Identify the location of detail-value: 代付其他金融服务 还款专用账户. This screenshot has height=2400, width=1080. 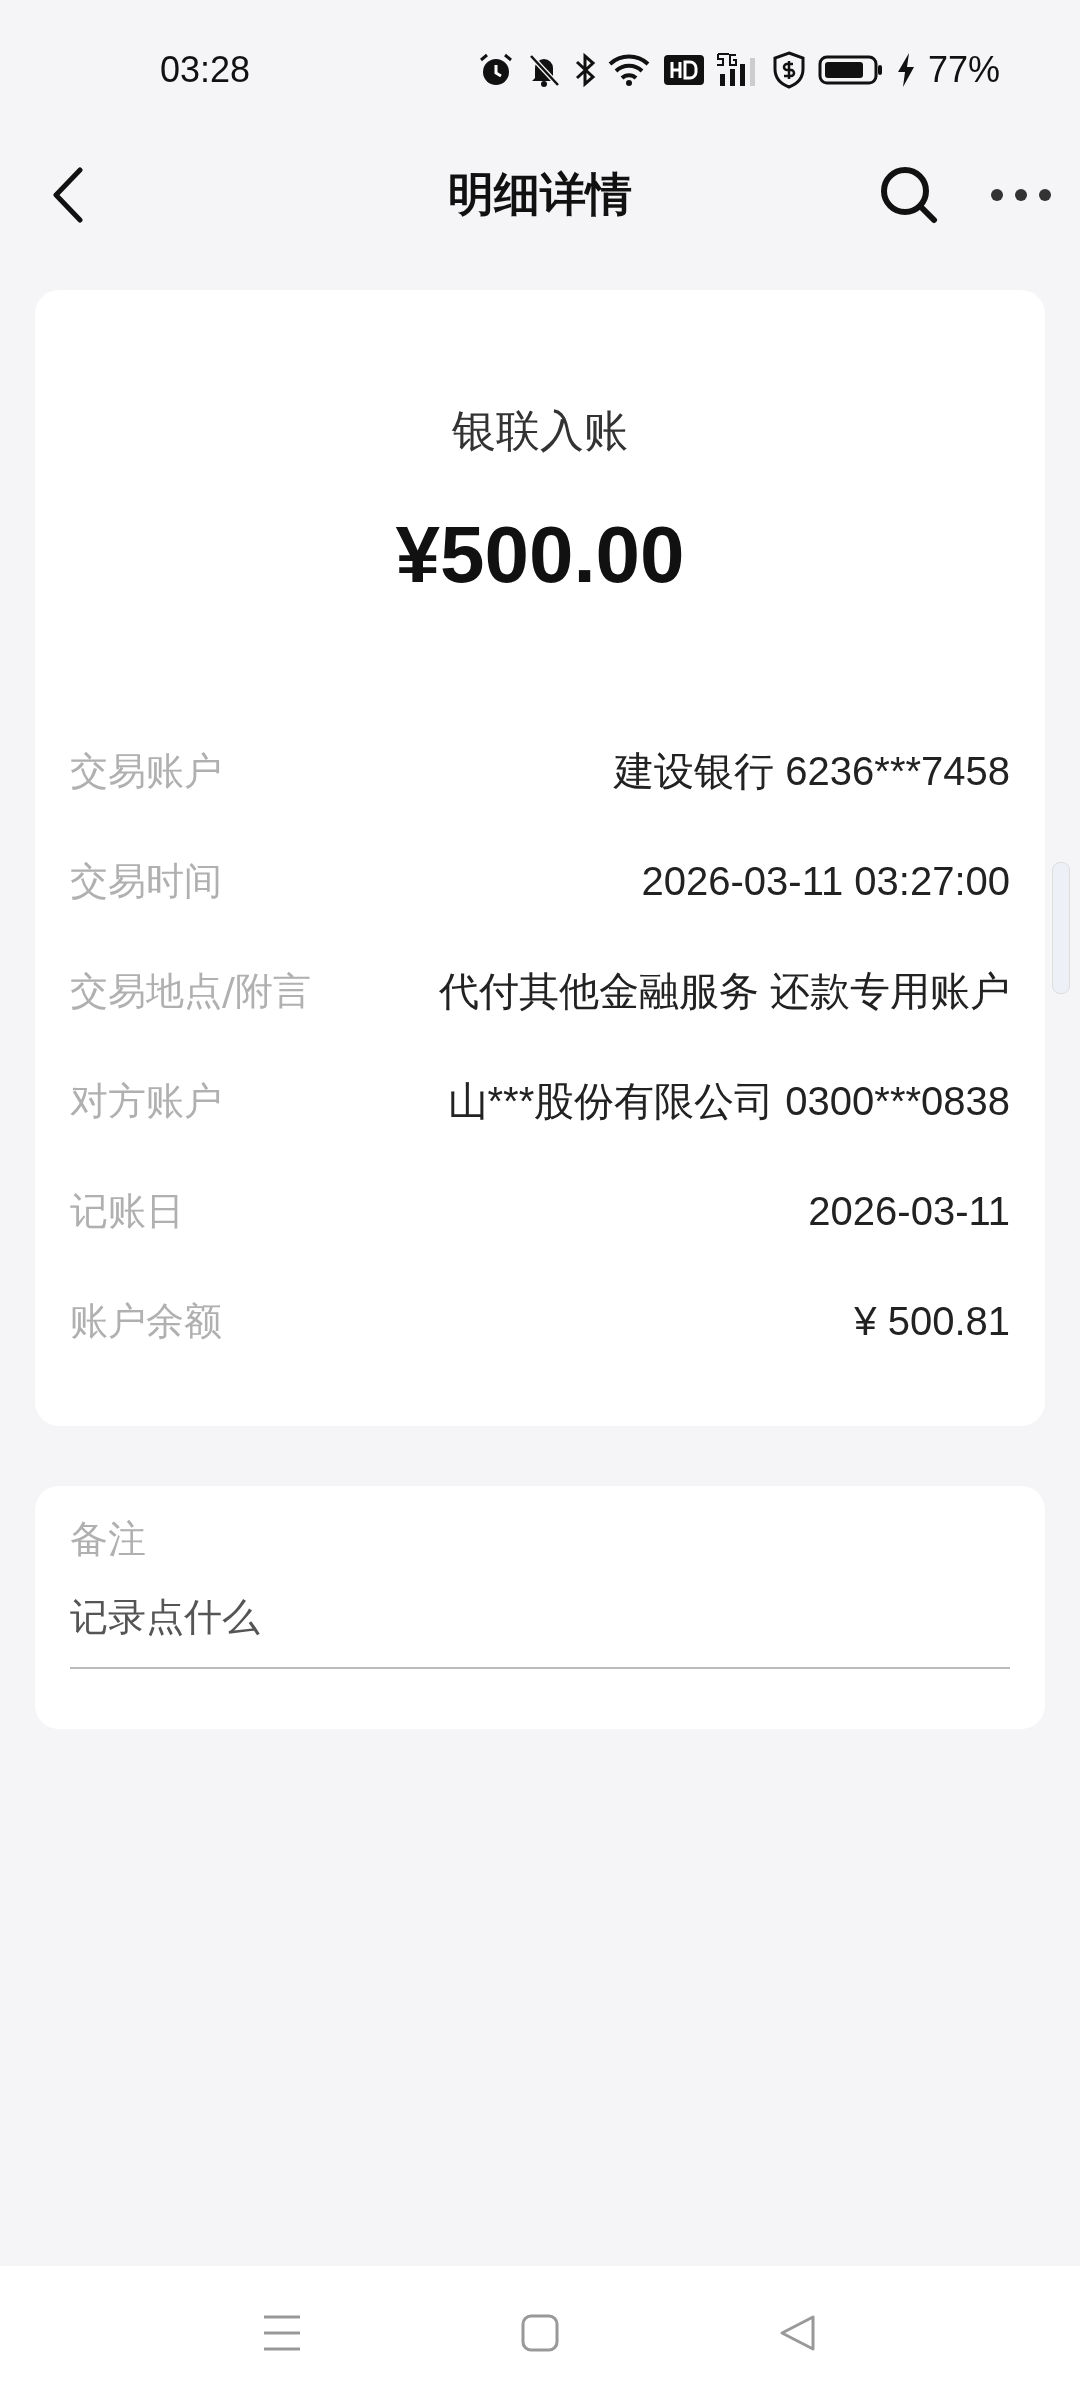
(724, 991).